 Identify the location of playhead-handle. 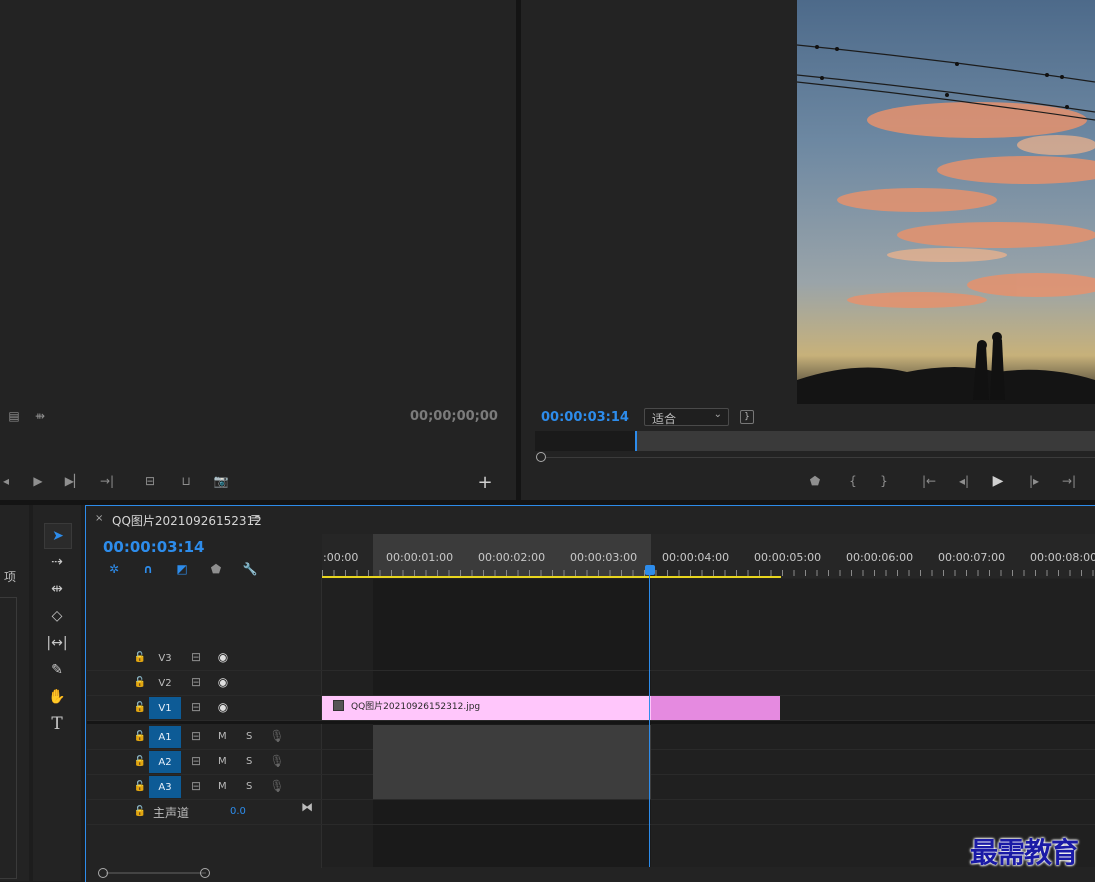
(650, 570).